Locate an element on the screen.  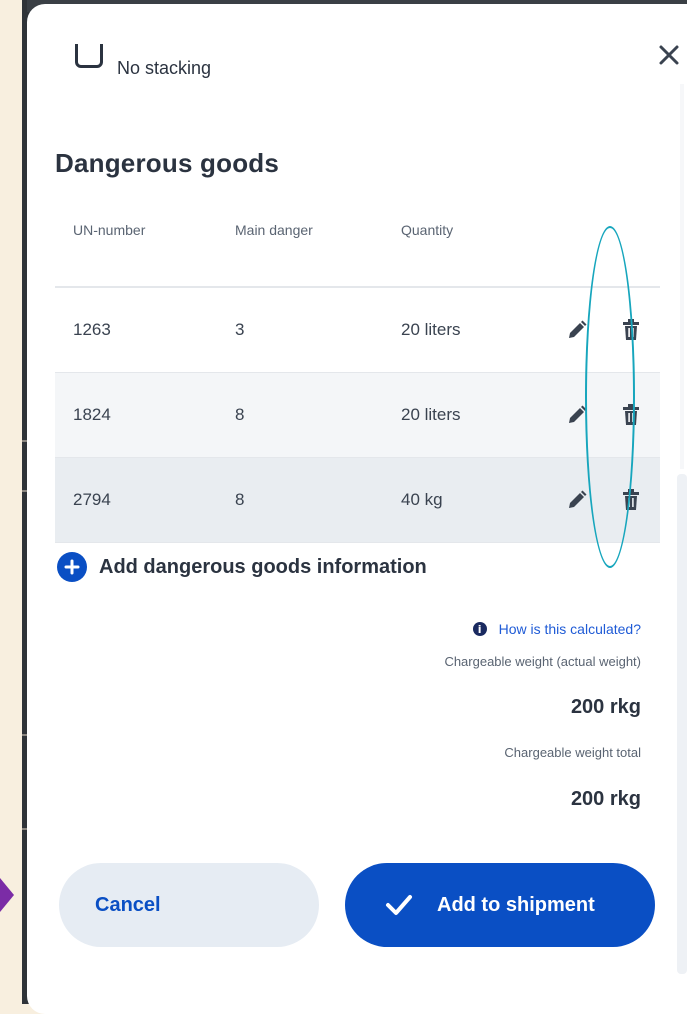
cell-quantity: 40 kg is located at coordinates (422, 499).